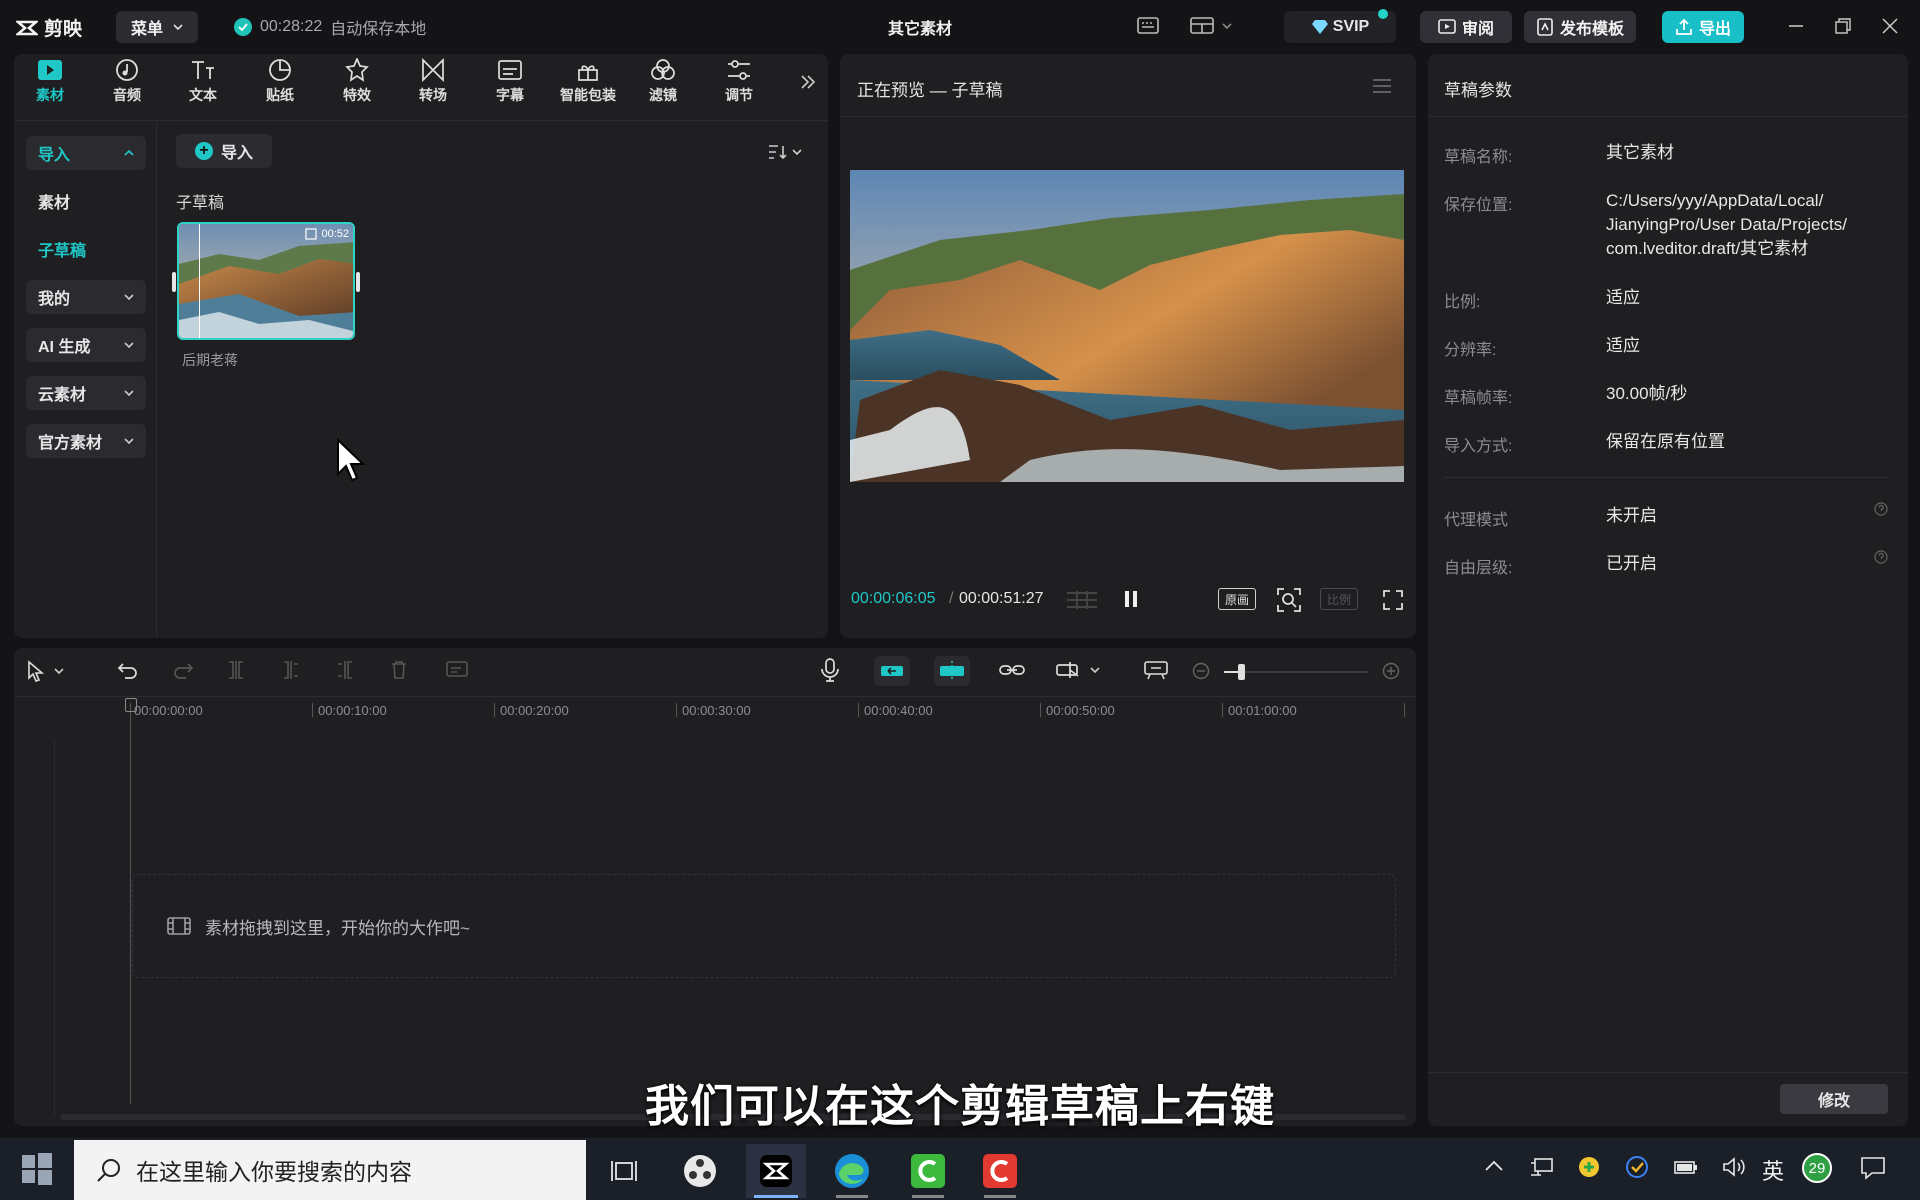  I want to click on tab-media: 素材, so click(50, 81).